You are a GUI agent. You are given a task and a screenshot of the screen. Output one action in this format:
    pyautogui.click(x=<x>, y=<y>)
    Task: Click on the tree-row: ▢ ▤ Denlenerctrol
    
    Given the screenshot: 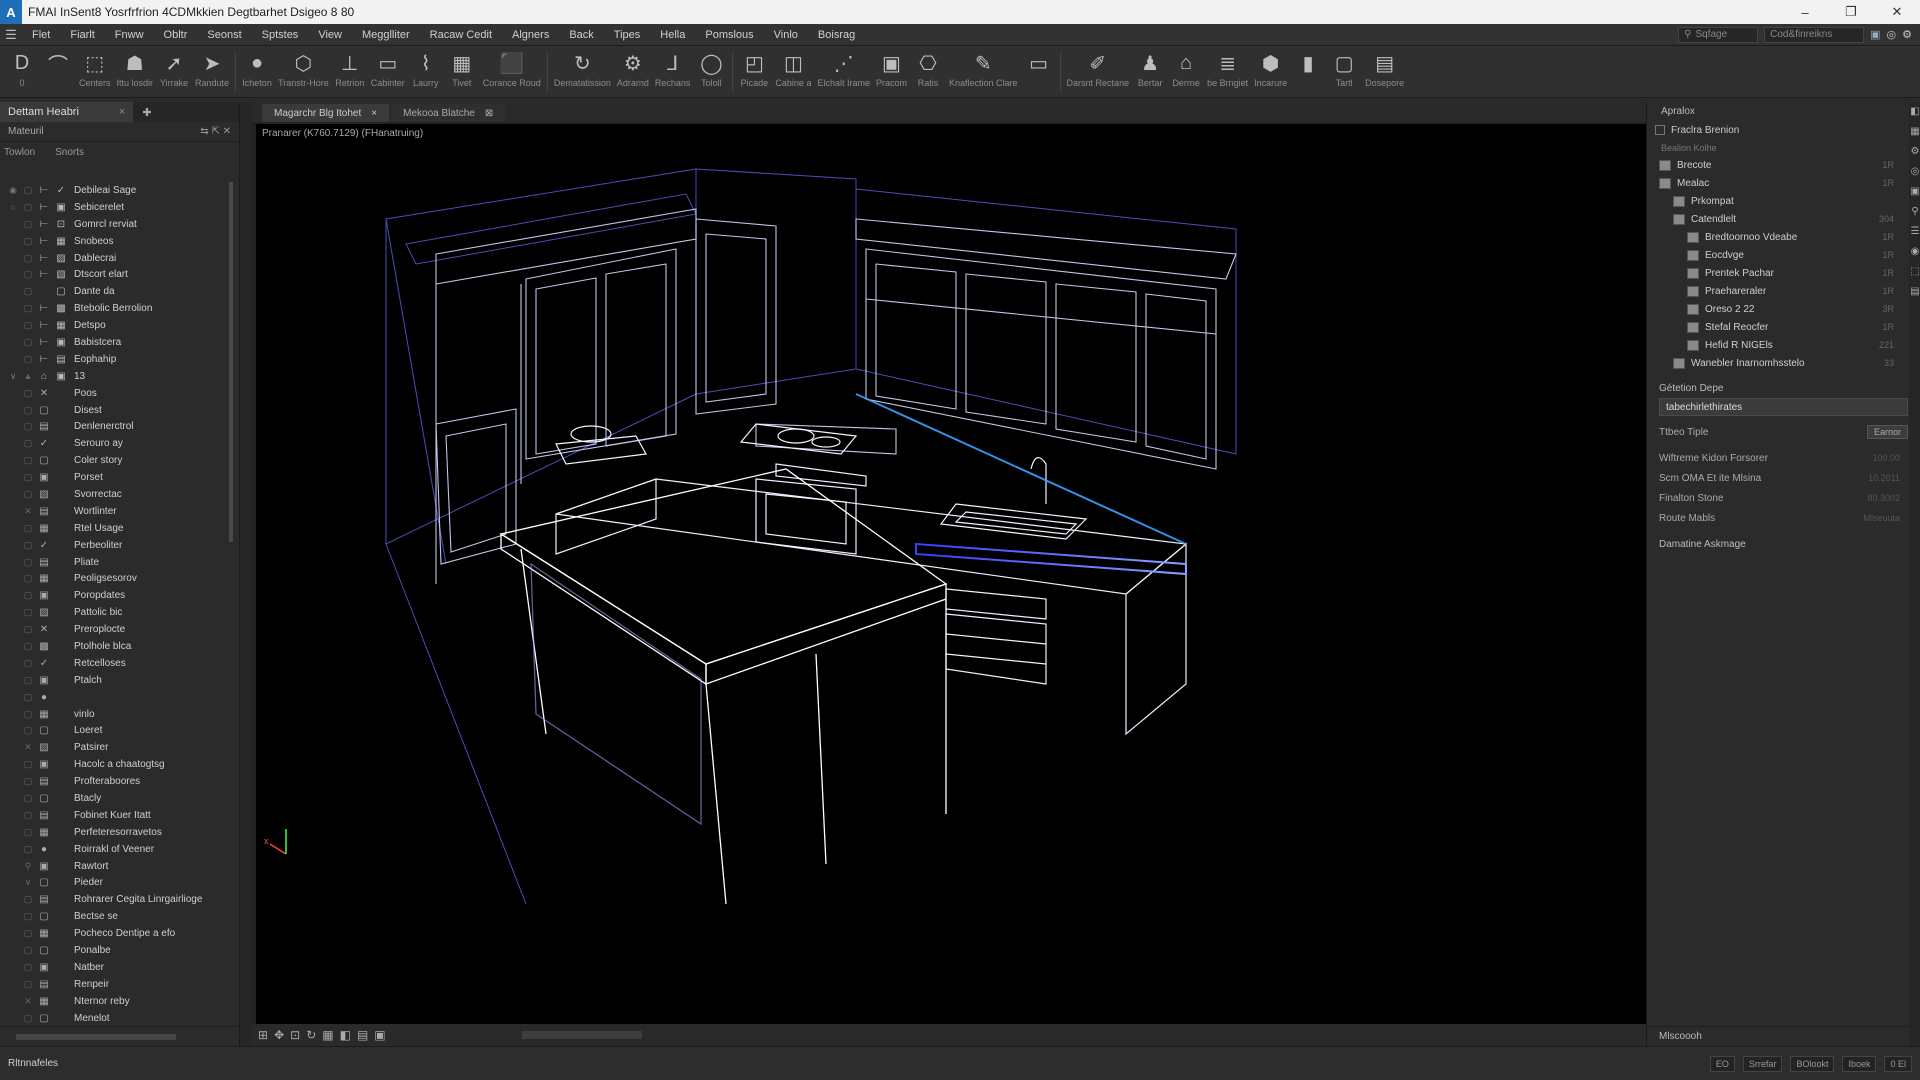 What is the action you would take?
    pyautogui.click(x=115, y=426)
    